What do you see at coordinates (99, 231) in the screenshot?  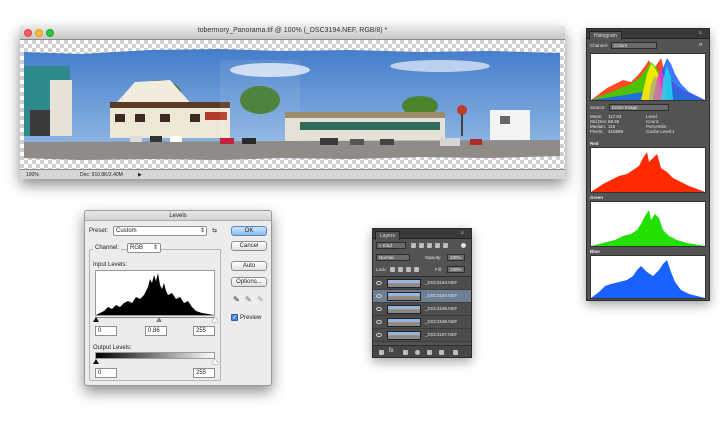 I see `preset-label: Preset:` at bounding box center [99, 231].